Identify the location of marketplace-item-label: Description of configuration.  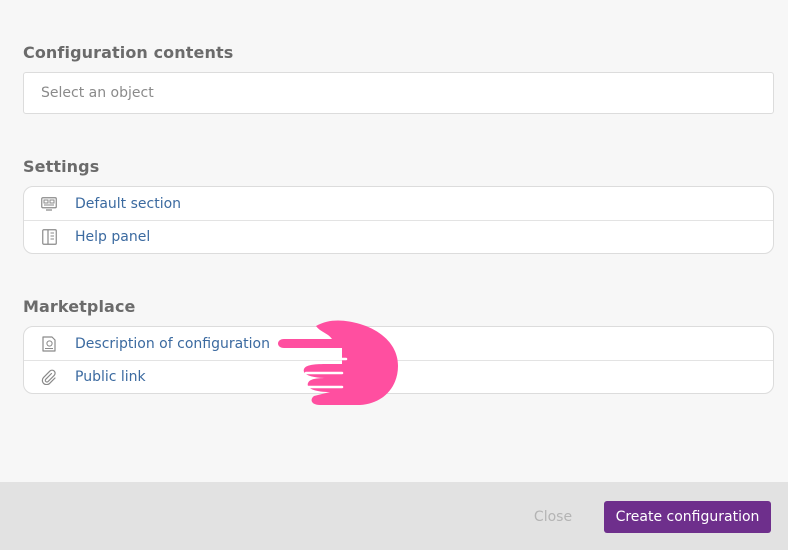
(172, 343).